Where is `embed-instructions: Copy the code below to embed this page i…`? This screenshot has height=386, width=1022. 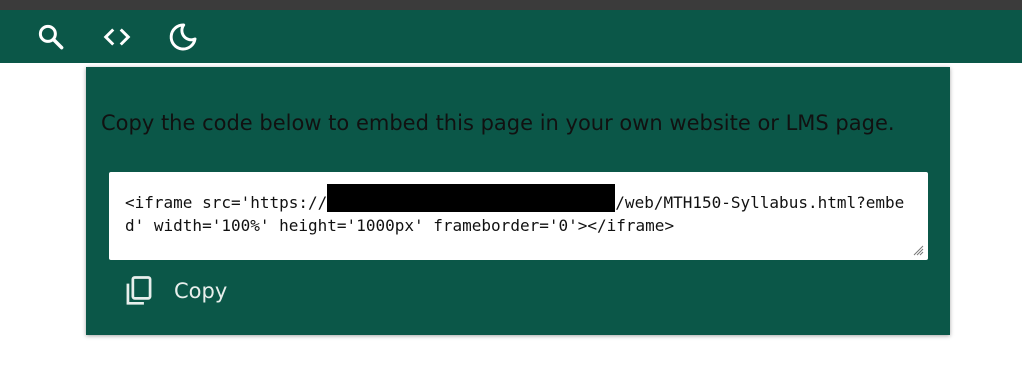
embed-instructions: Copy the code below to embed this page i… is located at coordinates (498, 123).